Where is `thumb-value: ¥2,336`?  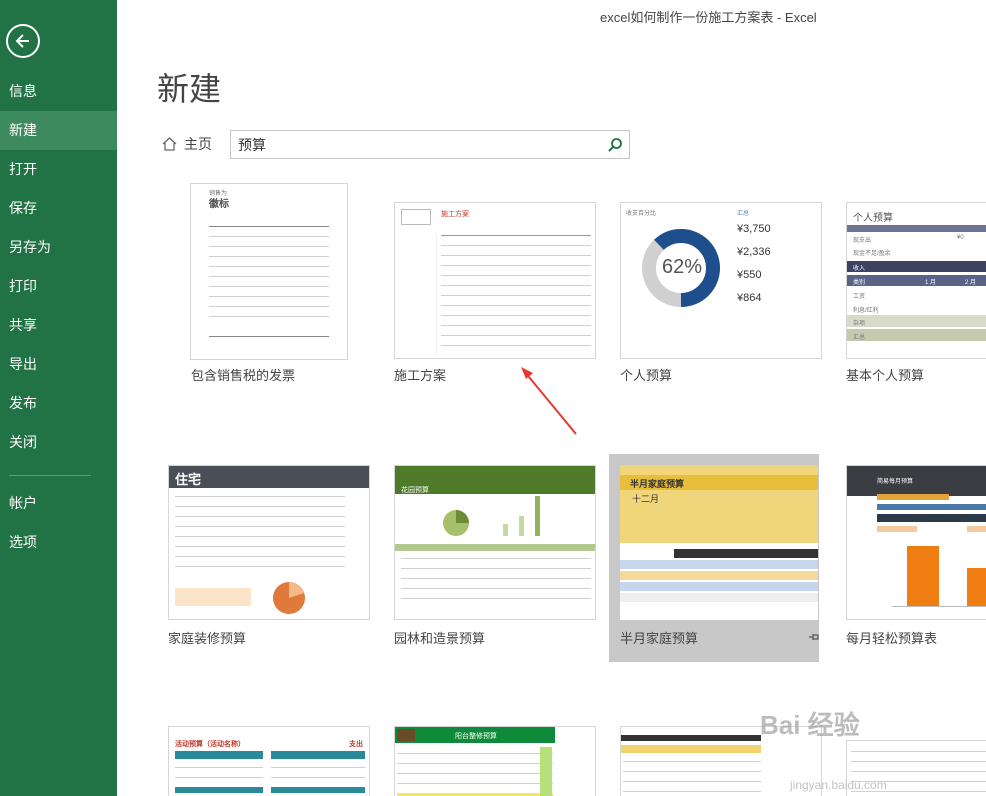 thumb-value: ¥2,336 is located at coordinates (754, 252).